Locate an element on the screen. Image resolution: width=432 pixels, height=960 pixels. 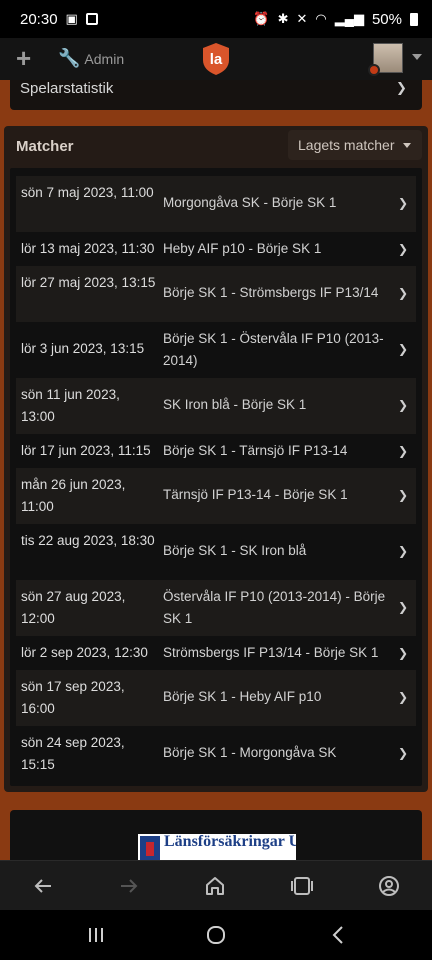
match-date: lör 3 jun 2023, 13:15 is located at coordinates (83, 348).